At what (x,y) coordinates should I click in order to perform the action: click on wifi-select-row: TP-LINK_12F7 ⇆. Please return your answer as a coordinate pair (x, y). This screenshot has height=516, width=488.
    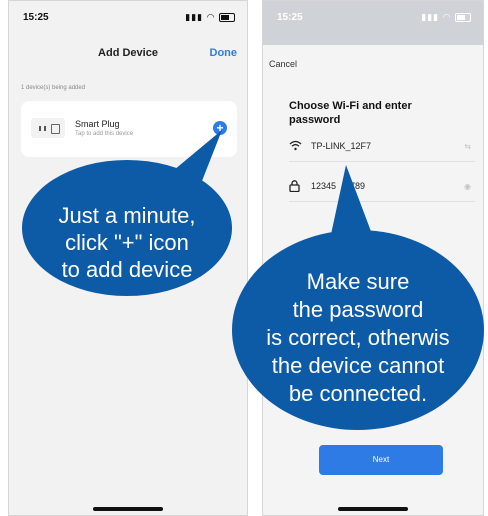
    Looking at the image, I should click on (382, 149).